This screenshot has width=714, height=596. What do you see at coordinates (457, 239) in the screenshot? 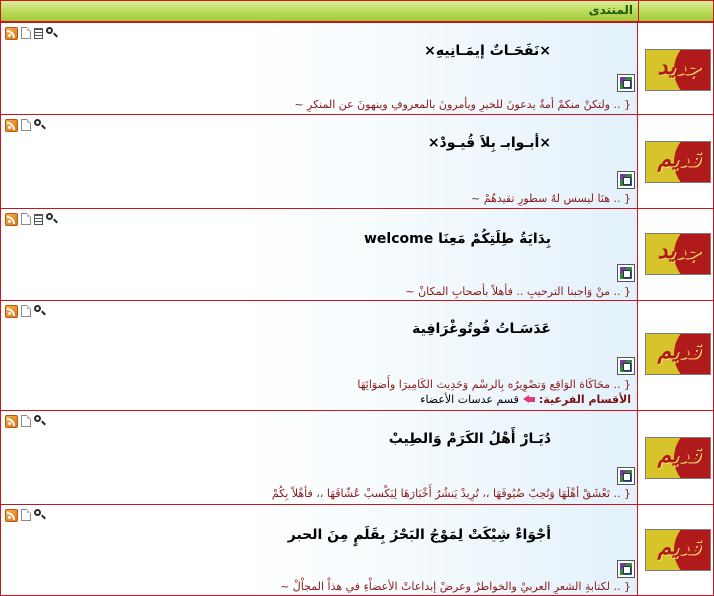
I see `forum-title-link: بِدَايَةُ طِلَتِكُمْ مَعِنَا welcome` at bounding box center [457, 239].